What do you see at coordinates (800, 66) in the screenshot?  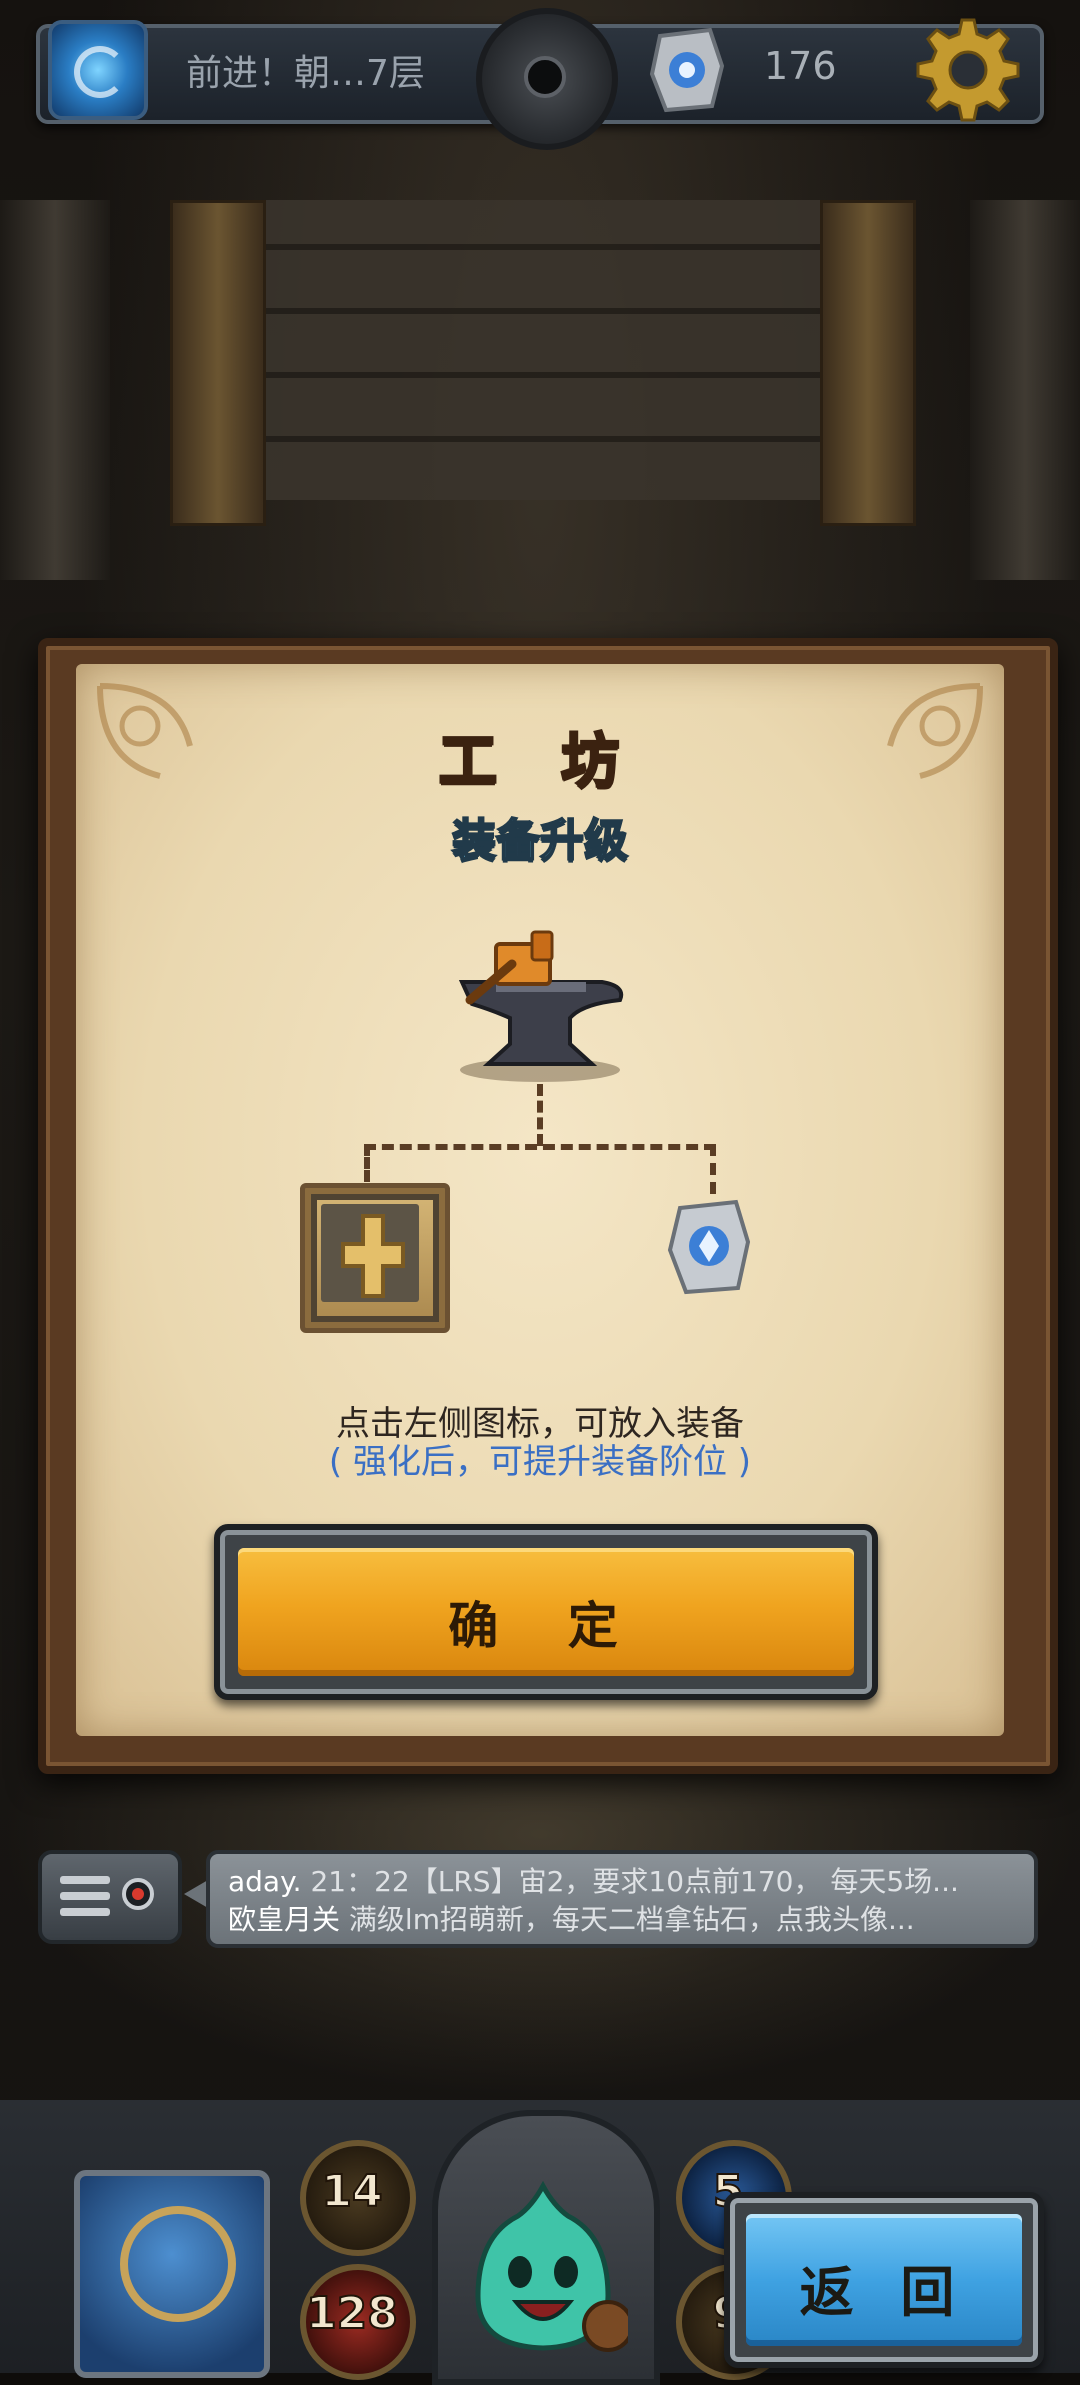 I see `rune-count: 176` at bounding box center [800, 66].